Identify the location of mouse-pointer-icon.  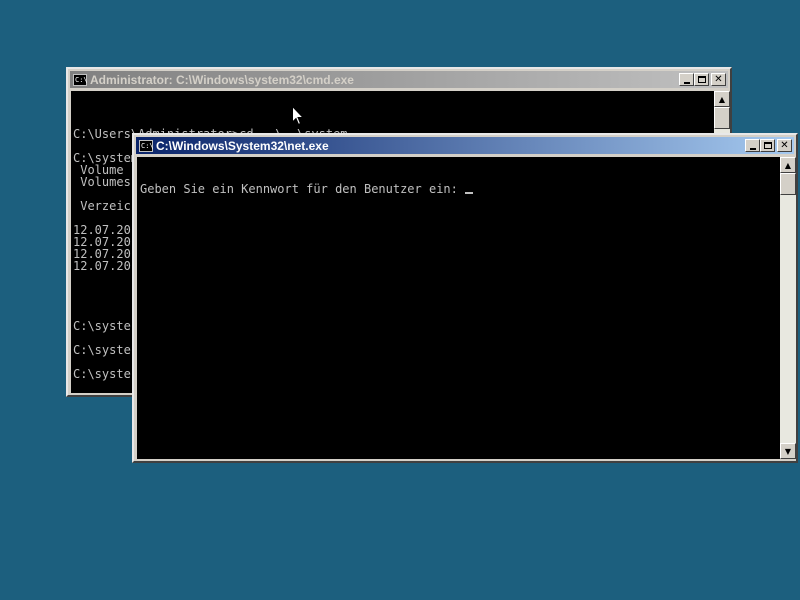
(298, 116).